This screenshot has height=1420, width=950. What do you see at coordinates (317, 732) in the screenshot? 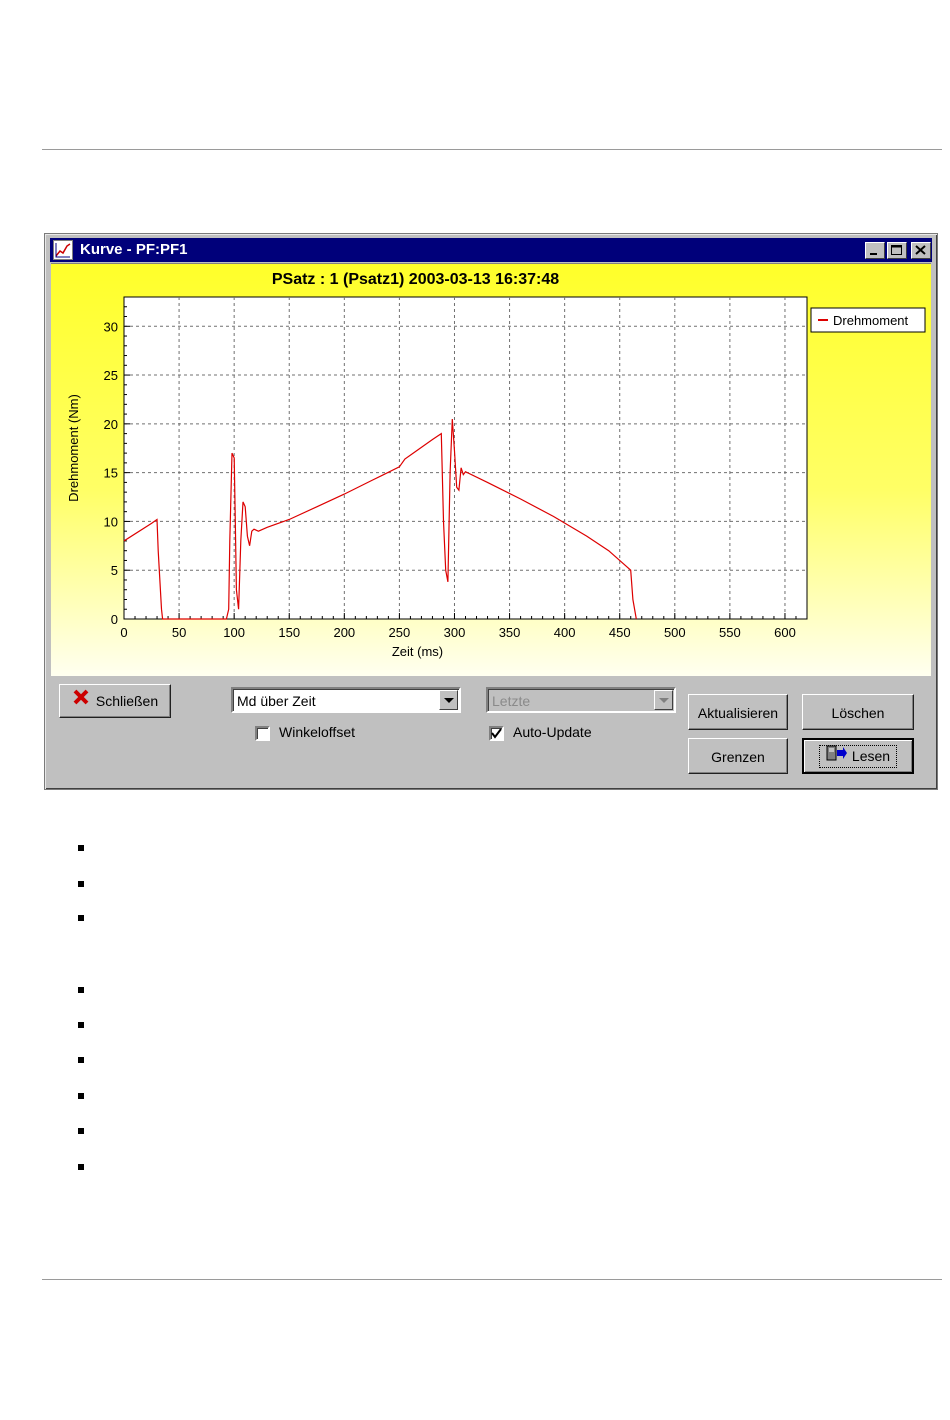
I see `winkeloffset-label: Winkeloffset` at bounding box center [317, 732].